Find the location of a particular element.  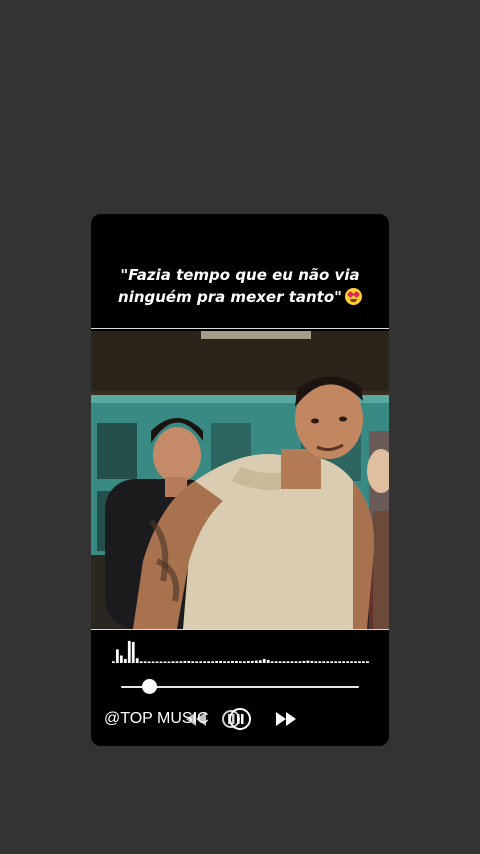

caption-line: "Fazia tempo que eu não via is located at coordinates (240, 275).